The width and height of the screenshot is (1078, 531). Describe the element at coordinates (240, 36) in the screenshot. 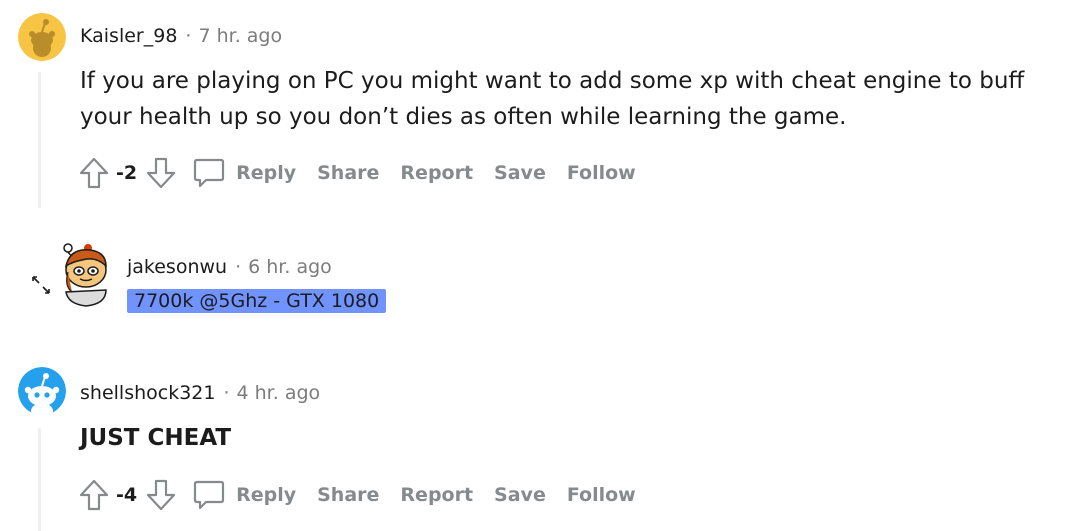

I see `timestamp: 7 hr. ago` at that location.